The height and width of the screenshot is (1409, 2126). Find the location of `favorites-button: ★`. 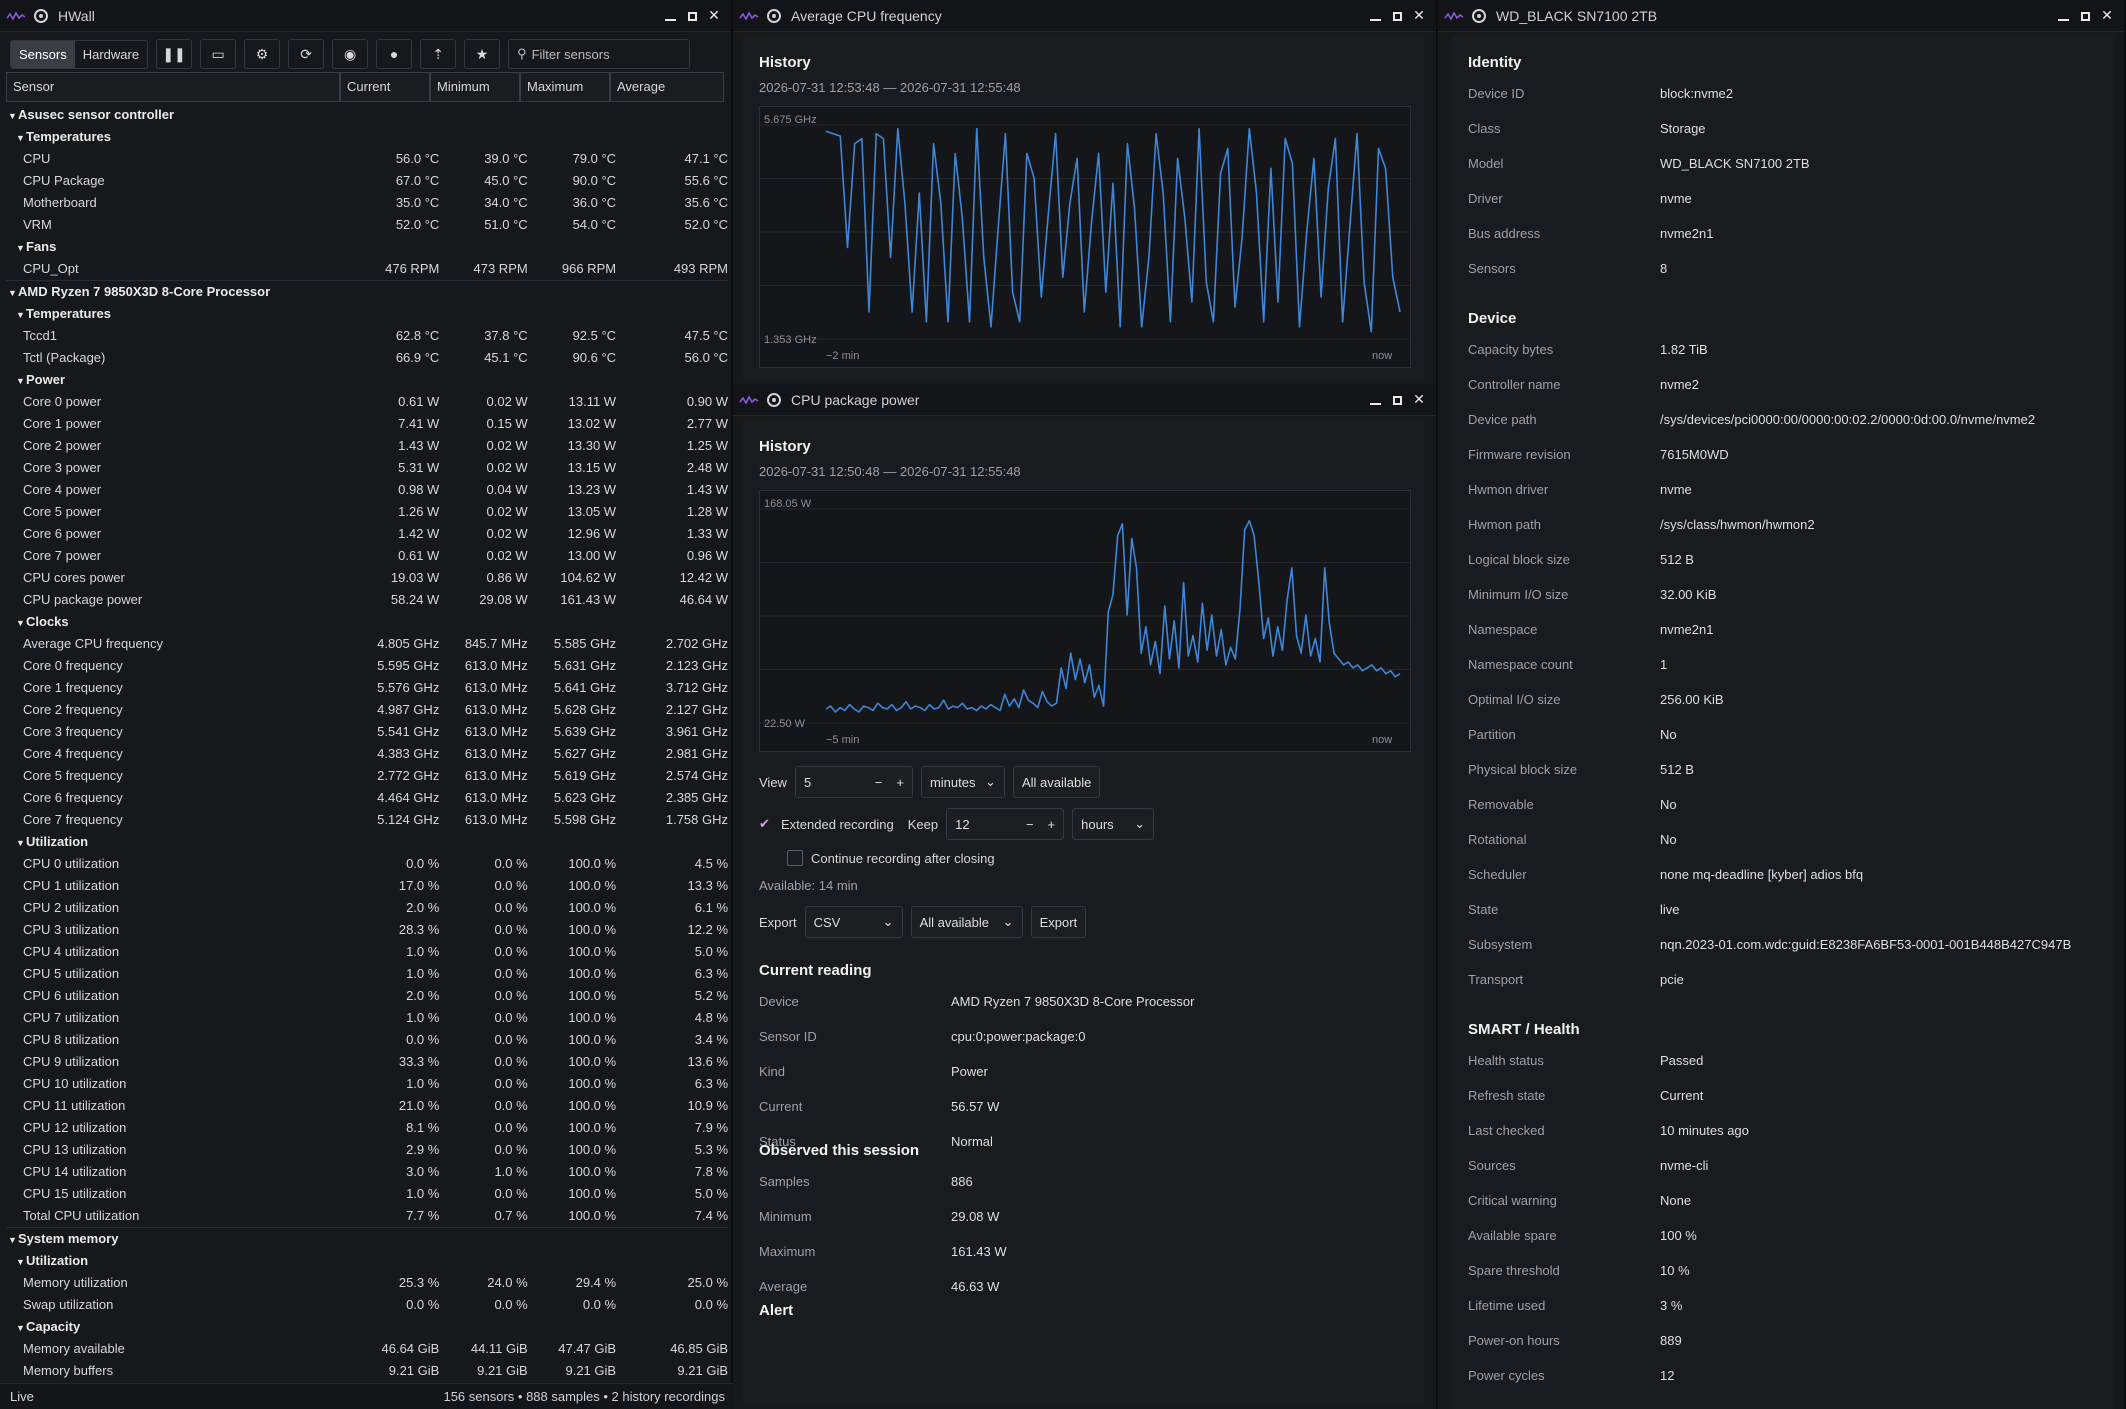

favorites-button: ★ is located at coordinates (482, 54).